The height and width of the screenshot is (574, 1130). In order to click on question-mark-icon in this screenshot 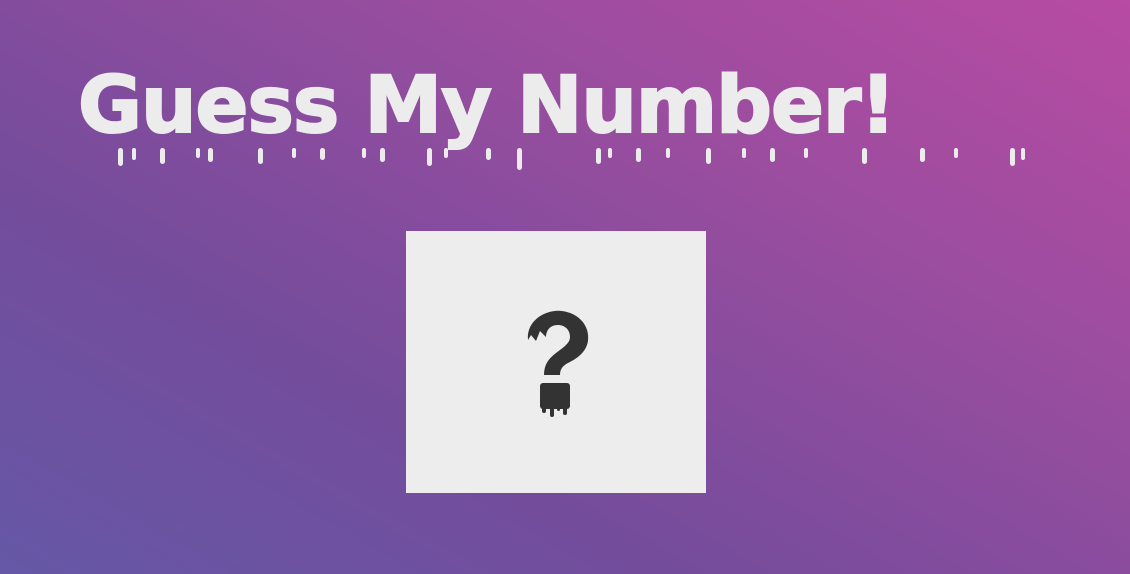, I will do `click(558, 363)`.